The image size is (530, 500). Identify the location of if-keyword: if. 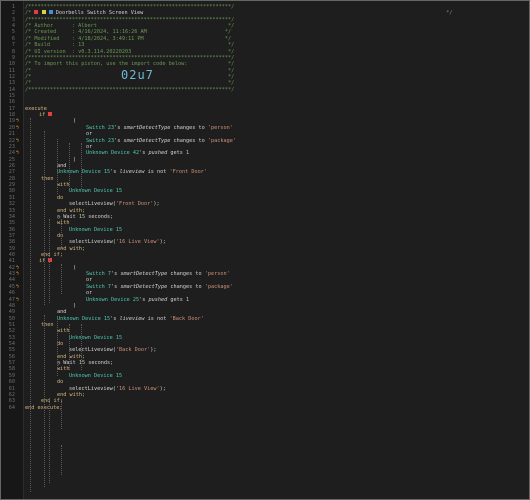
(42, 115).